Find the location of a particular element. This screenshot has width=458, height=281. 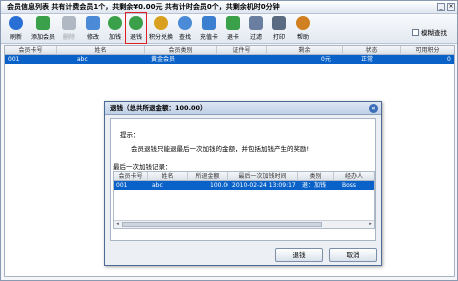

column-header: 状态 is located at coordinates (372, 50).